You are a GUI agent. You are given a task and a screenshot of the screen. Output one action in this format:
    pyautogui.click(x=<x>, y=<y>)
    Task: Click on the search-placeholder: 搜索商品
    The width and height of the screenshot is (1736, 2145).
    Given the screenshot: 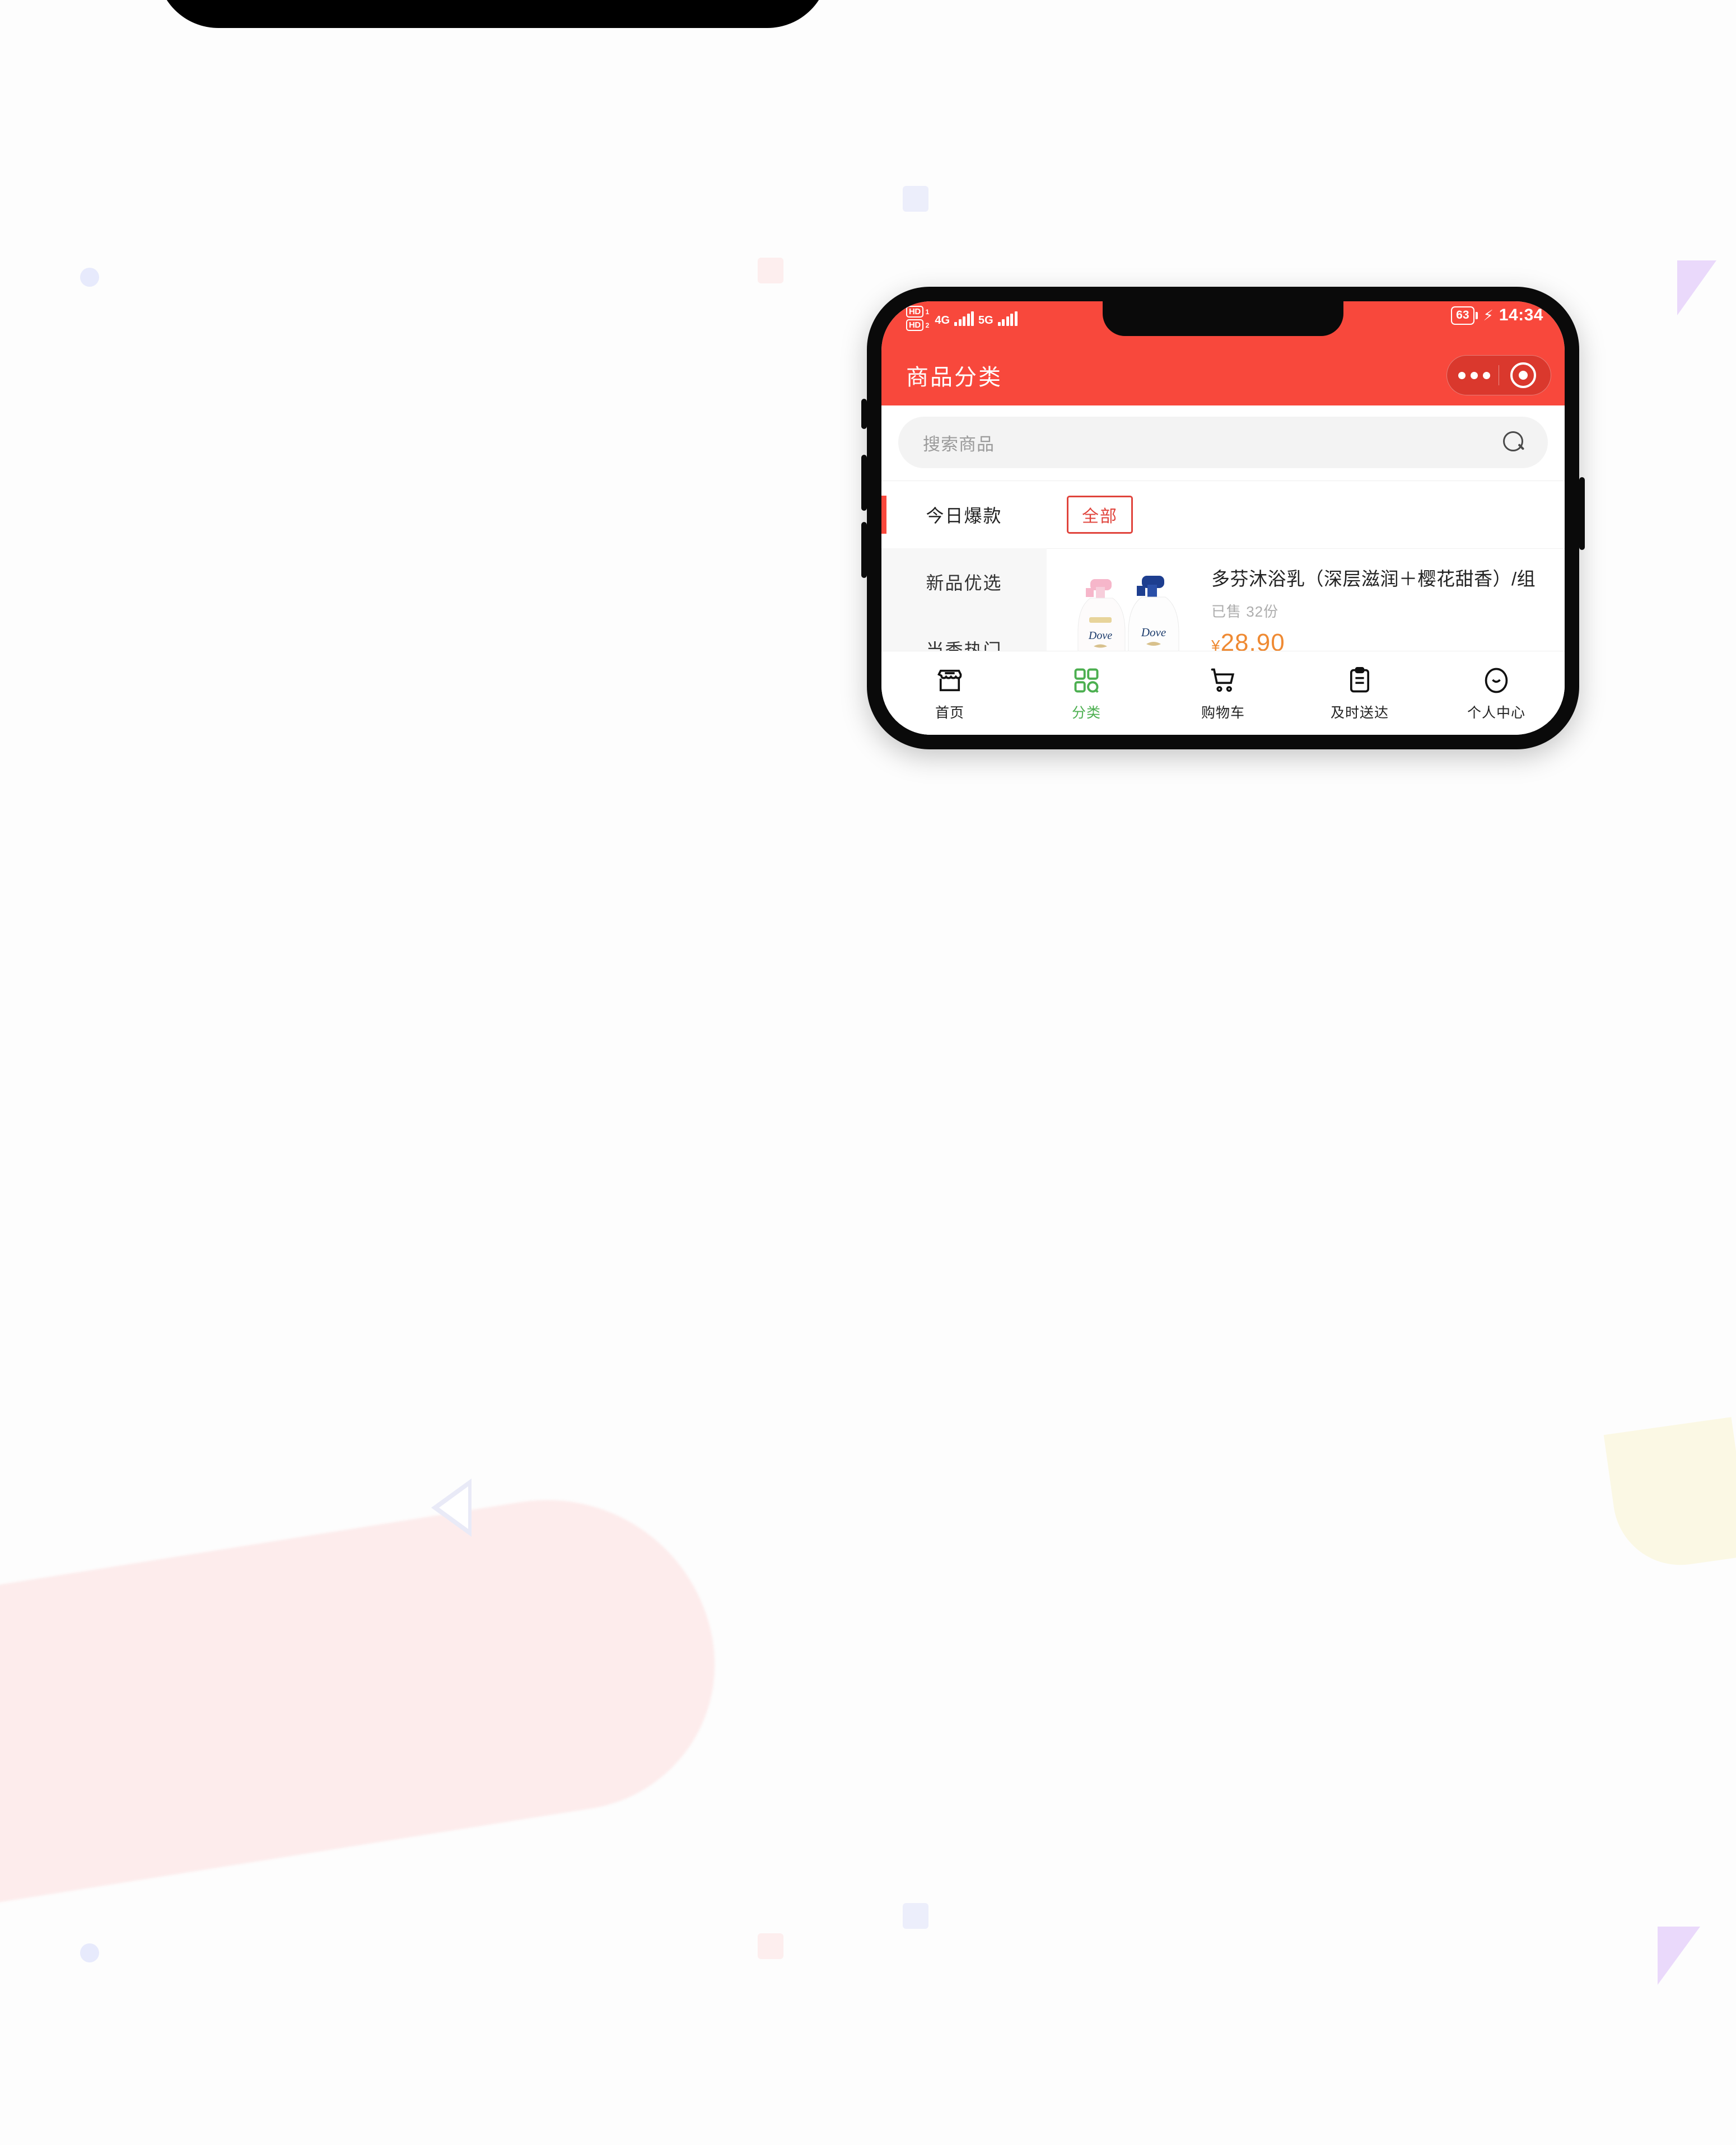 What is the action you would take?
    pyautogui.click(x=959, y=444)
    